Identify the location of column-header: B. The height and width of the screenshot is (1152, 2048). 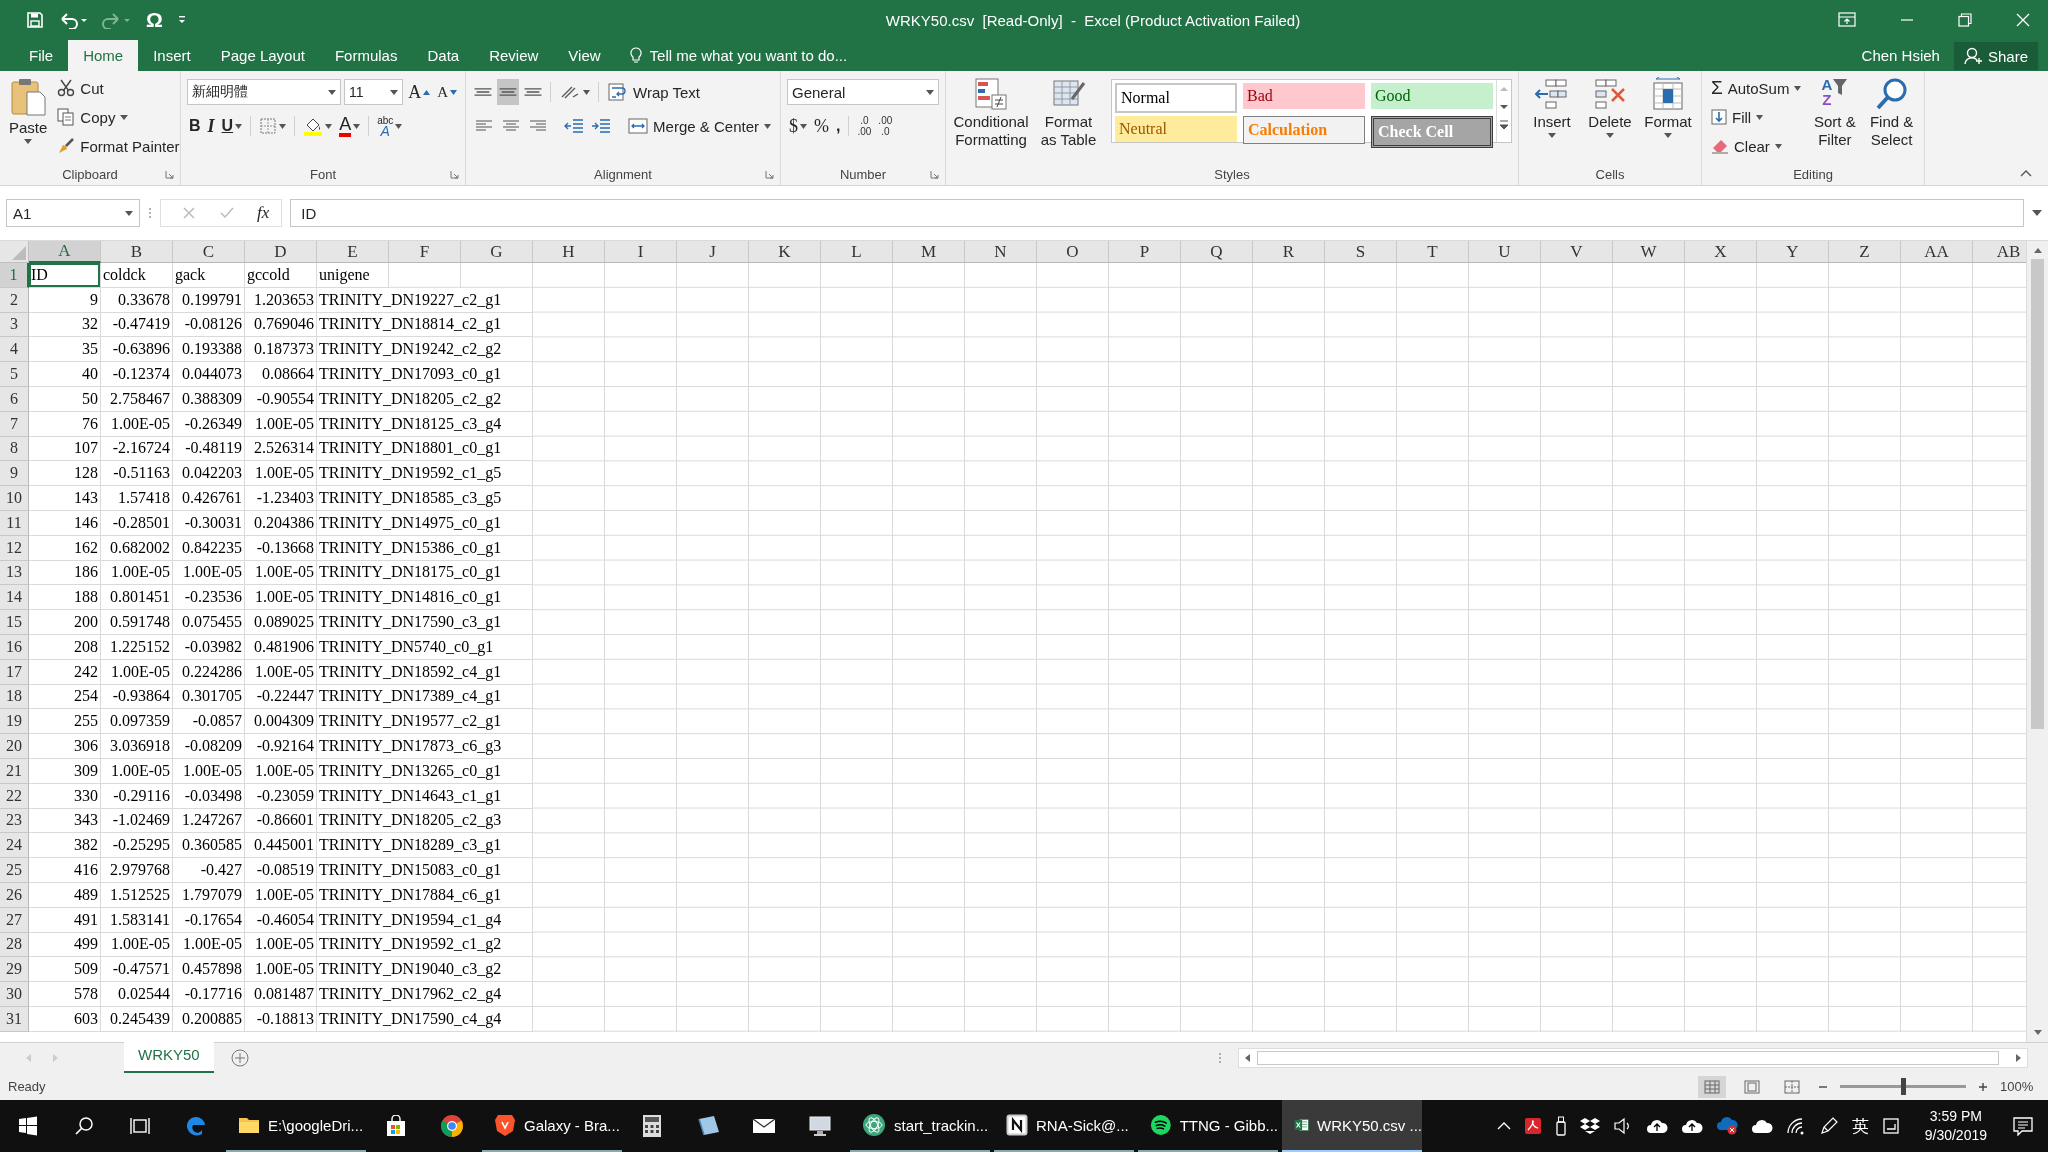
(137, 252).